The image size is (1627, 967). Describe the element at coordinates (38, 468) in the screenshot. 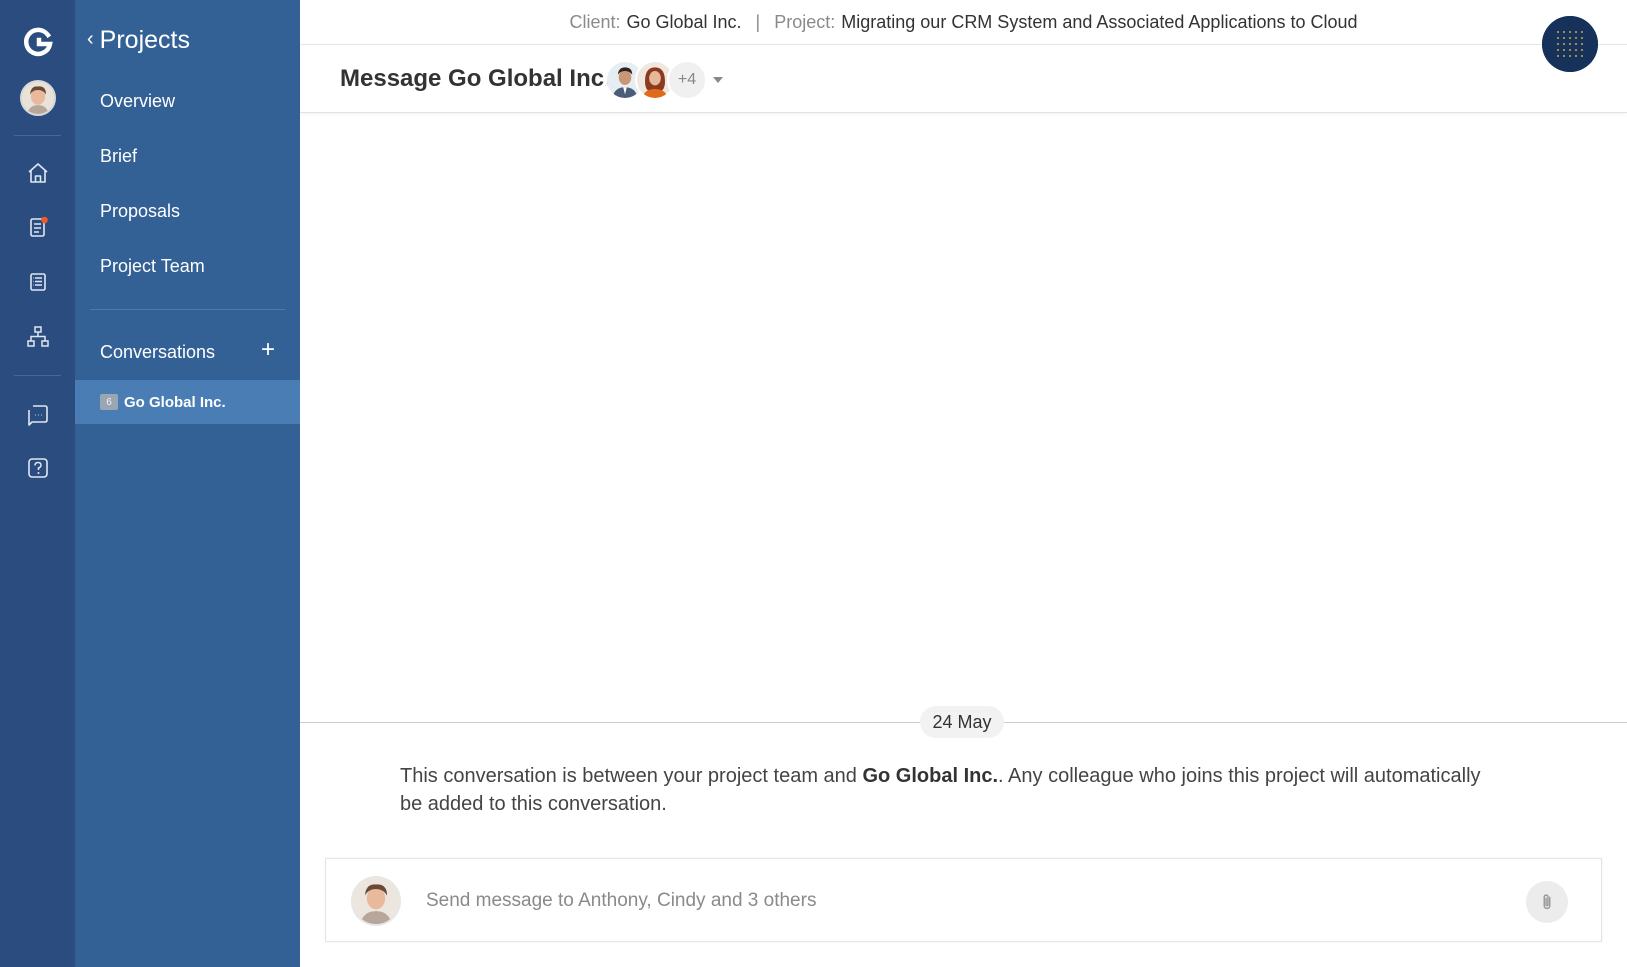

I see `help-icon` at that location.